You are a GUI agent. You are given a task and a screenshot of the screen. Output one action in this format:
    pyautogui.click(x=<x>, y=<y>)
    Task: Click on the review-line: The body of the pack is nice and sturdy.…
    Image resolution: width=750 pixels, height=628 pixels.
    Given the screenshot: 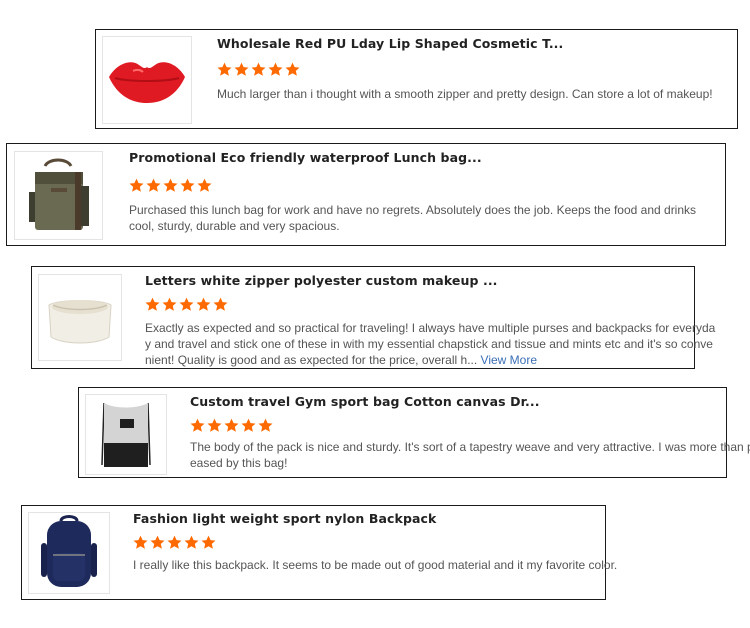 What is the action you would take?
    pyautogui.click(x=470, y=447)
    